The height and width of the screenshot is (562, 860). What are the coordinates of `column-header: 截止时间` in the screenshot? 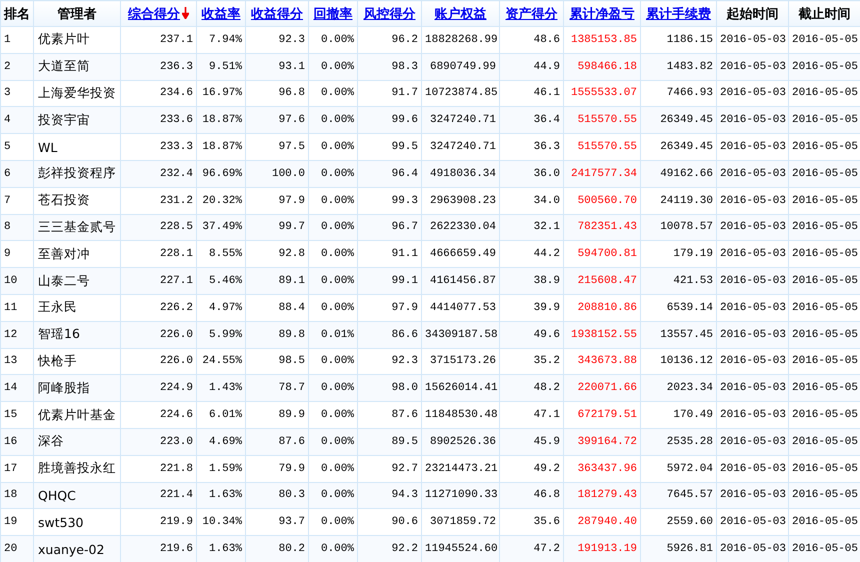 It's located at (824, 13).